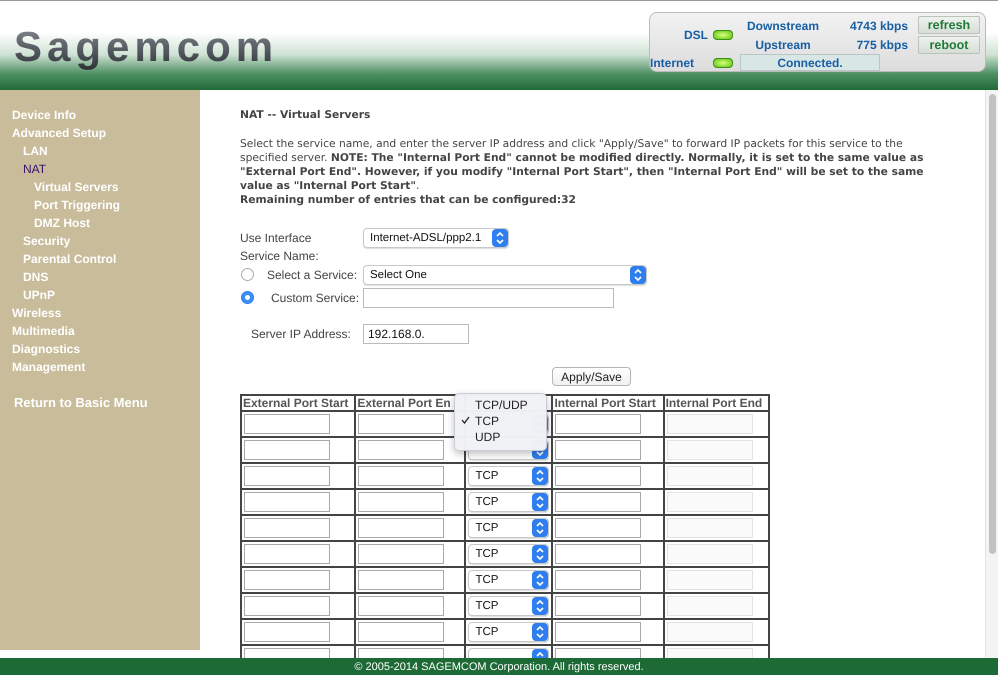 The image size is (998, 675). I want to click on rate-value: 4743 kbps, so click(879, 25).